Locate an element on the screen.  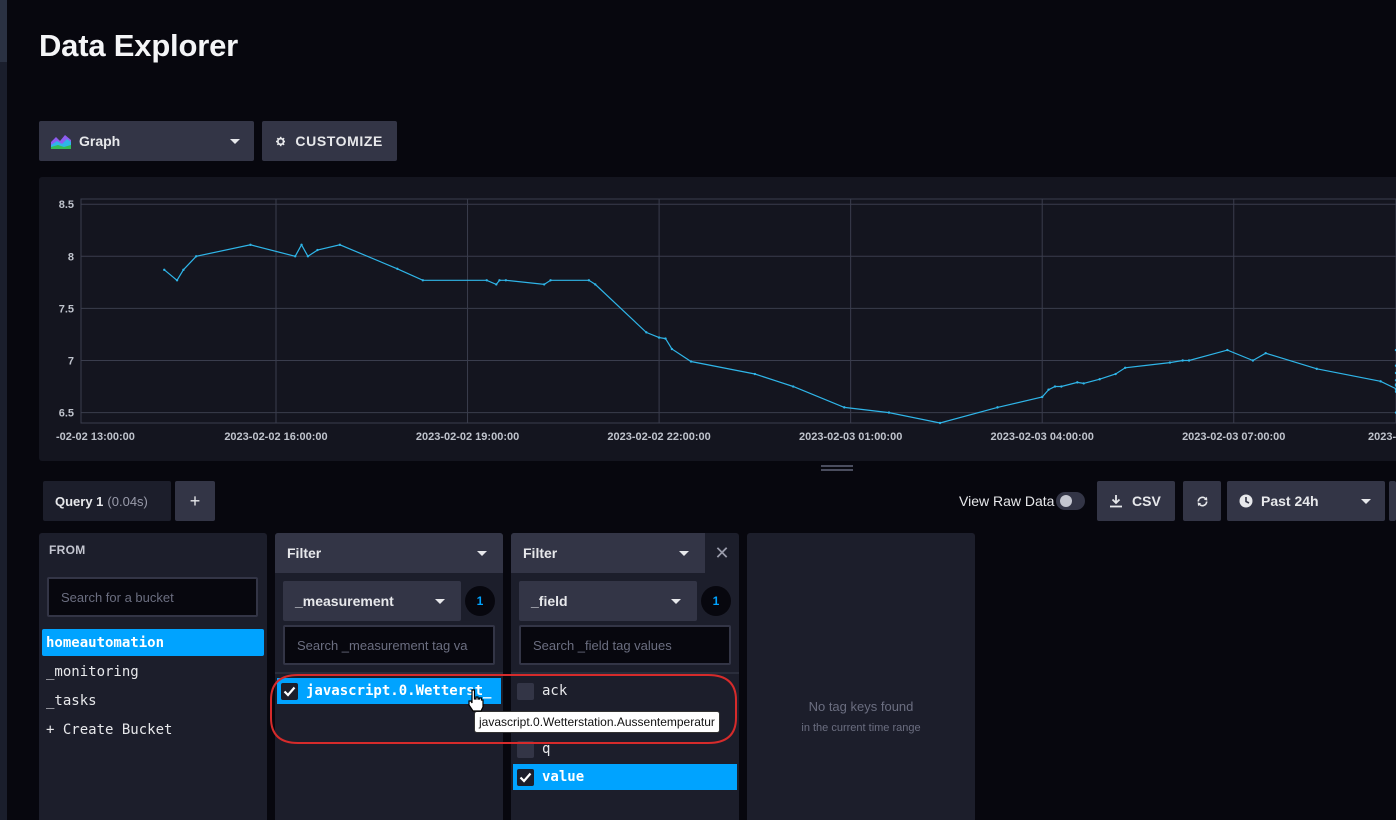
refresh-icon is located at coordinates (1202, 501).